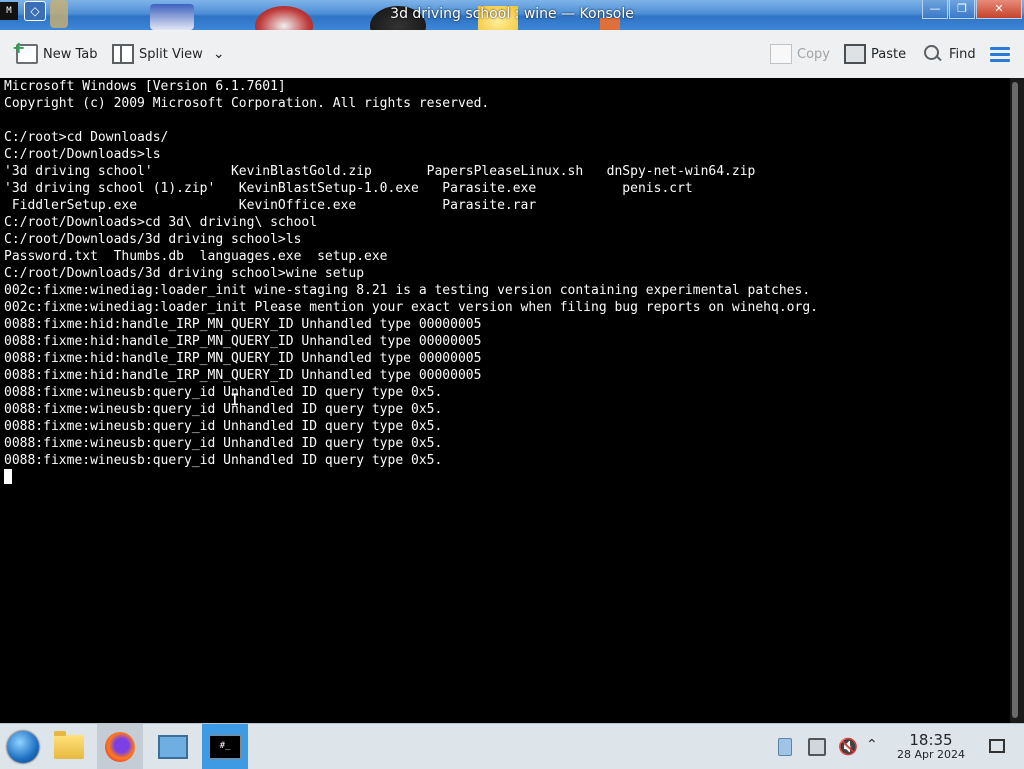 The image size is (1024, 769). What do you see at coordinates (931, 740) in the screenshot?
I see `clock-time: 18:35` at bounding box center [931, 740].